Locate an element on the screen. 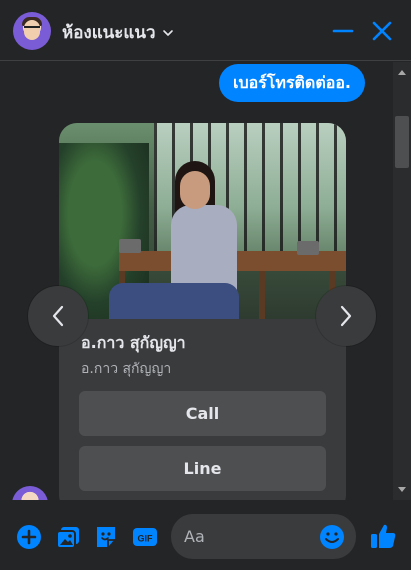  plus-icon is located at coordinates (29, 537).